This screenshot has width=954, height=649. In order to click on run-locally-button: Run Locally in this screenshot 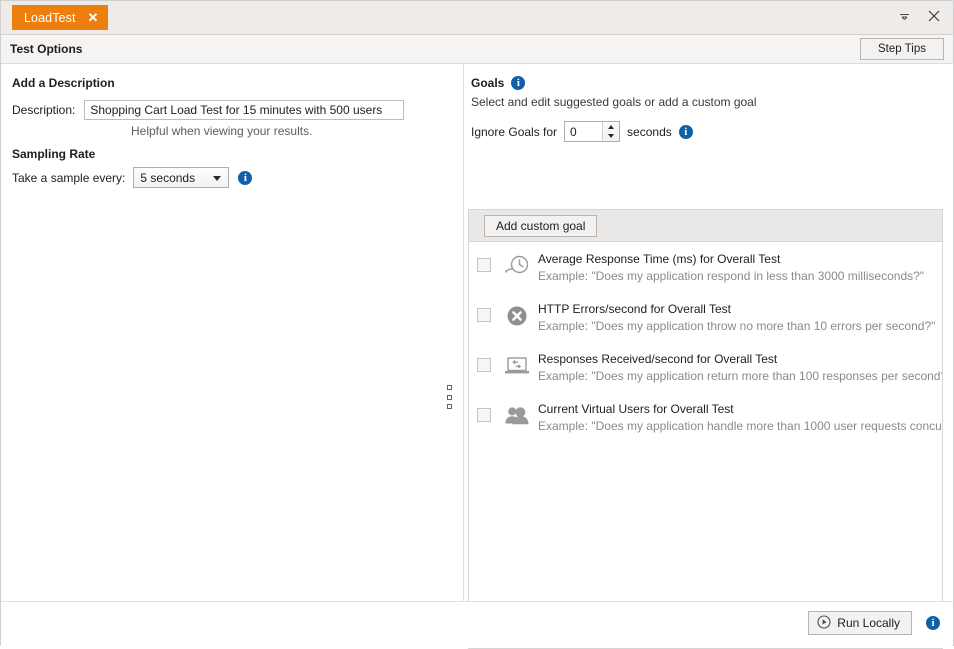, I will do `click(860, 623)`.